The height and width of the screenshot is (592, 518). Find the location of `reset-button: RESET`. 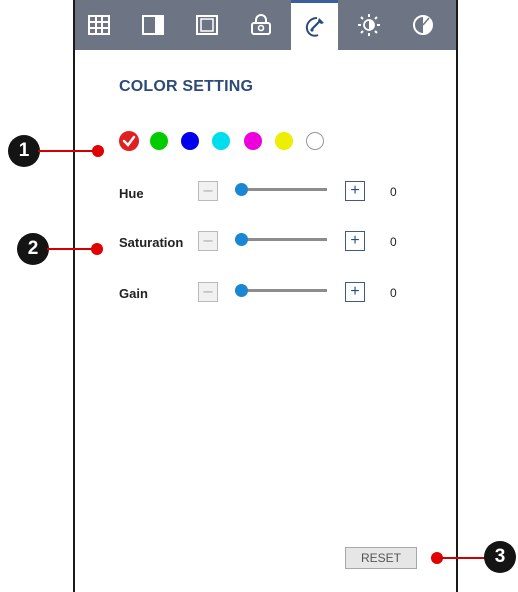

reset-button: RESET is located at coordinates (381, 558).